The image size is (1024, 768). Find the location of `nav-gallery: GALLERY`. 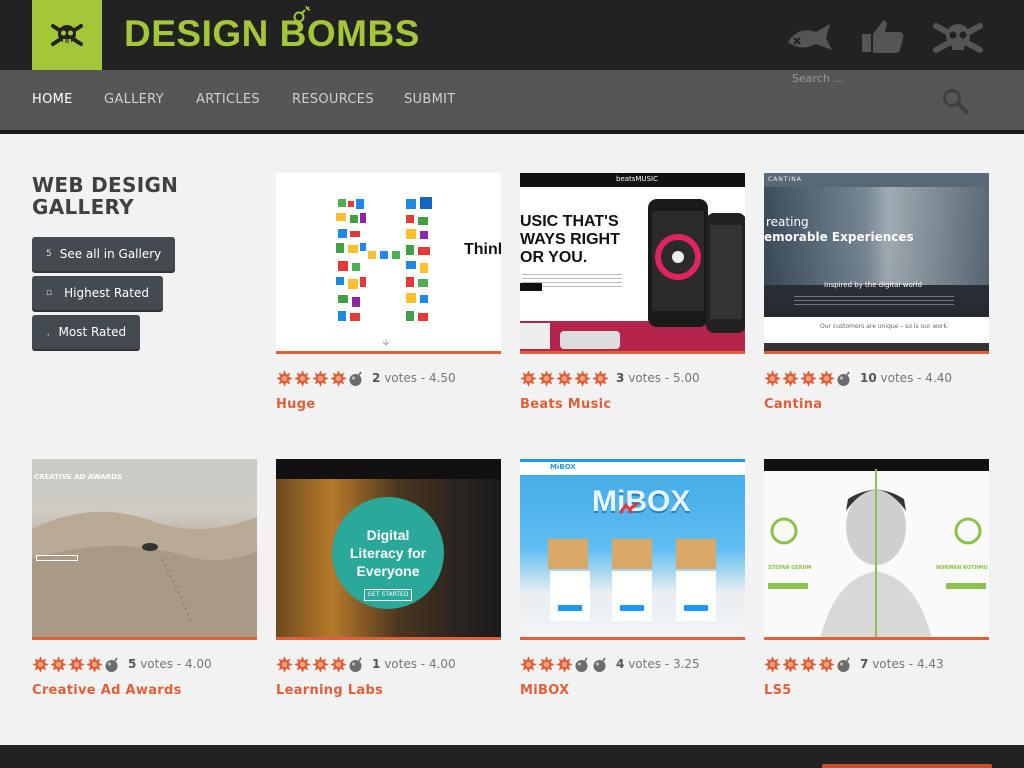

nav-gallery: GALLERY is located at coordinates (134, 99).